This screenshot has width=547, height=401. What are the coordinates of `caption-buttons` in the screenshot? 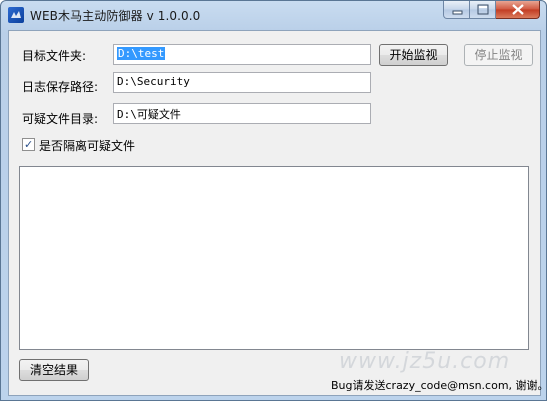 It's located at (491, 10).